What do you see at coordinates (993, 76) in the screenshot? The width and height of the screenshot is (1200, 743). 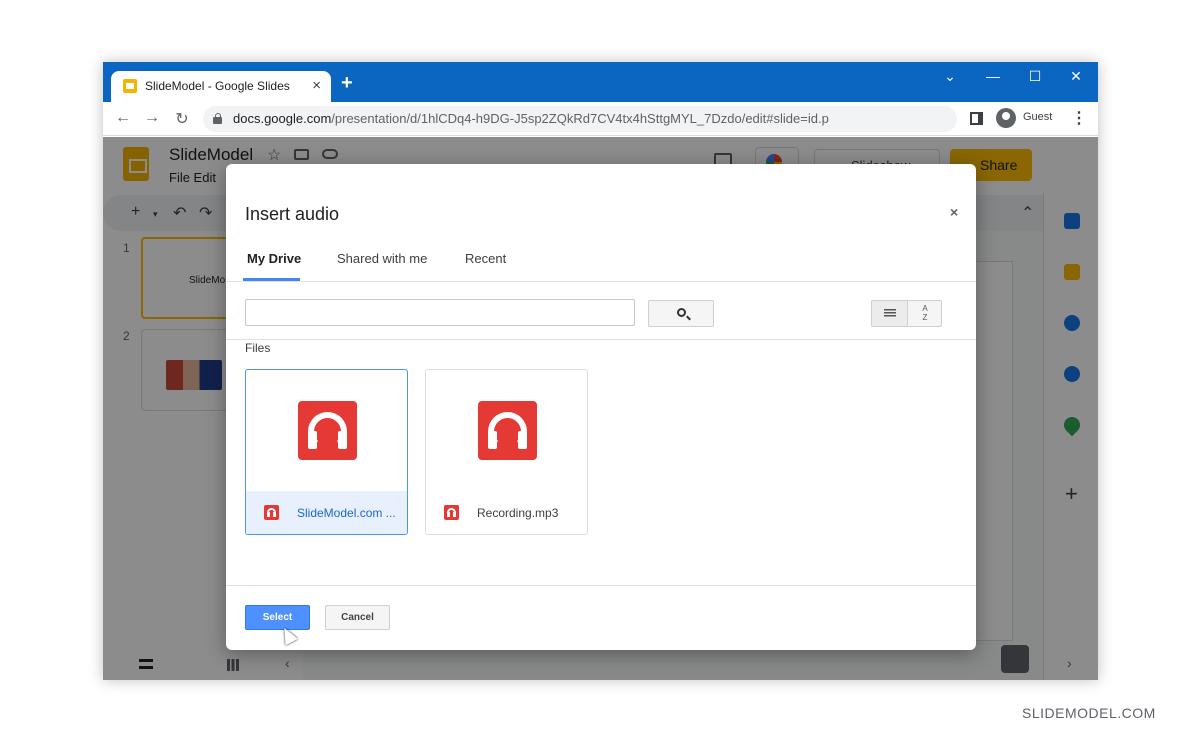 I see `minimize-button: —` at bounding box center [993, 76].